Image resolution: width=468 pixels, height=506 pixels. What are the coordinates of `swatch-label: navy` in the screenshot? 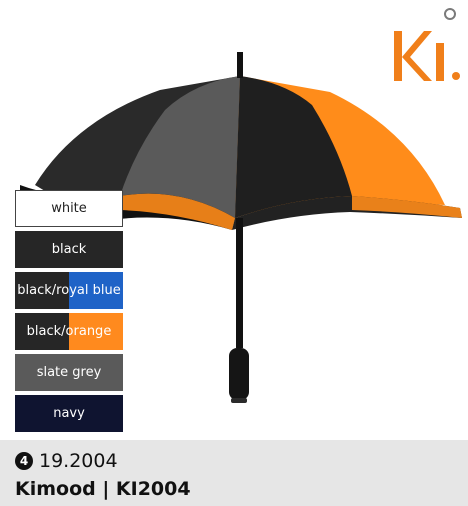 It's located at (69, 413).